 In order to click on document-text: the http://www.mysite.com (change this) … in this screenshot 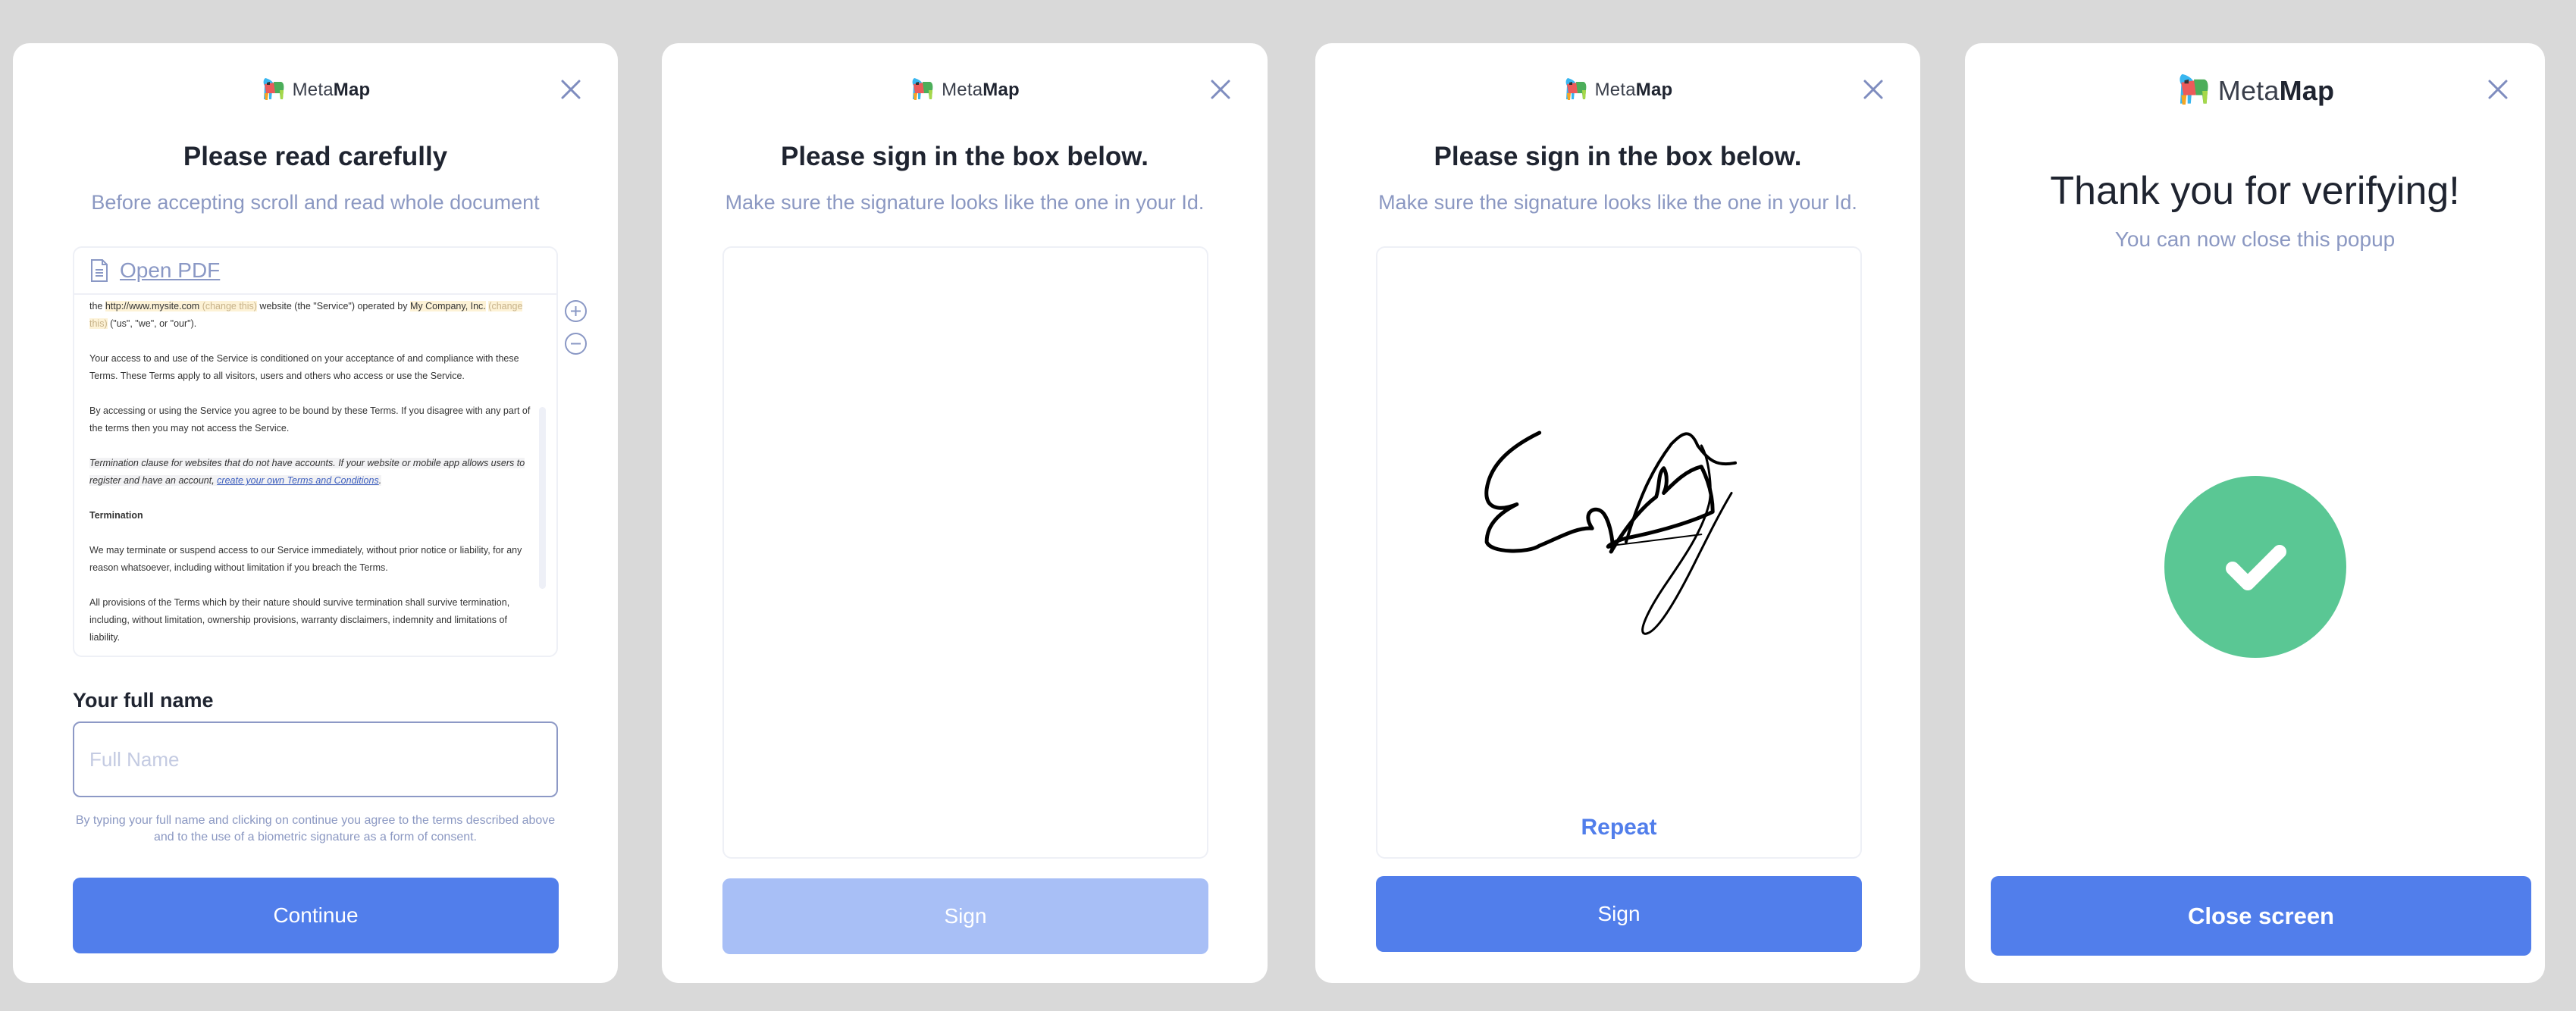, I will do `click(315, 476)`.